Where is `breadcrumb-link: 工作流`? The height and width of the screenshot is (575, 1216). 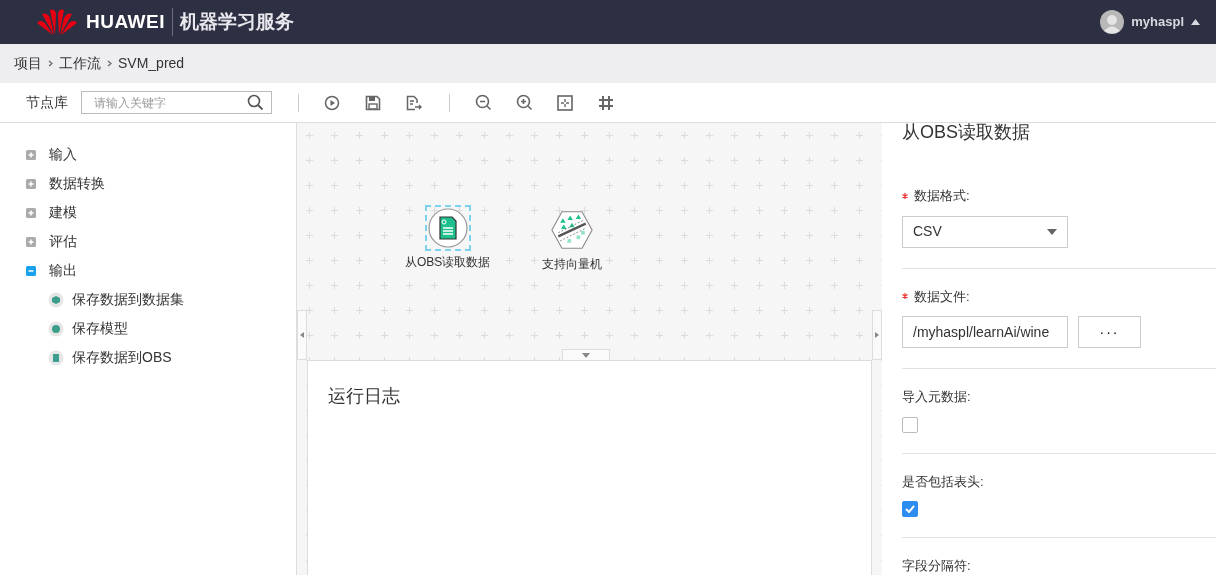 breadcrumb-link: 工作流 is located at coordinates (80, 63).